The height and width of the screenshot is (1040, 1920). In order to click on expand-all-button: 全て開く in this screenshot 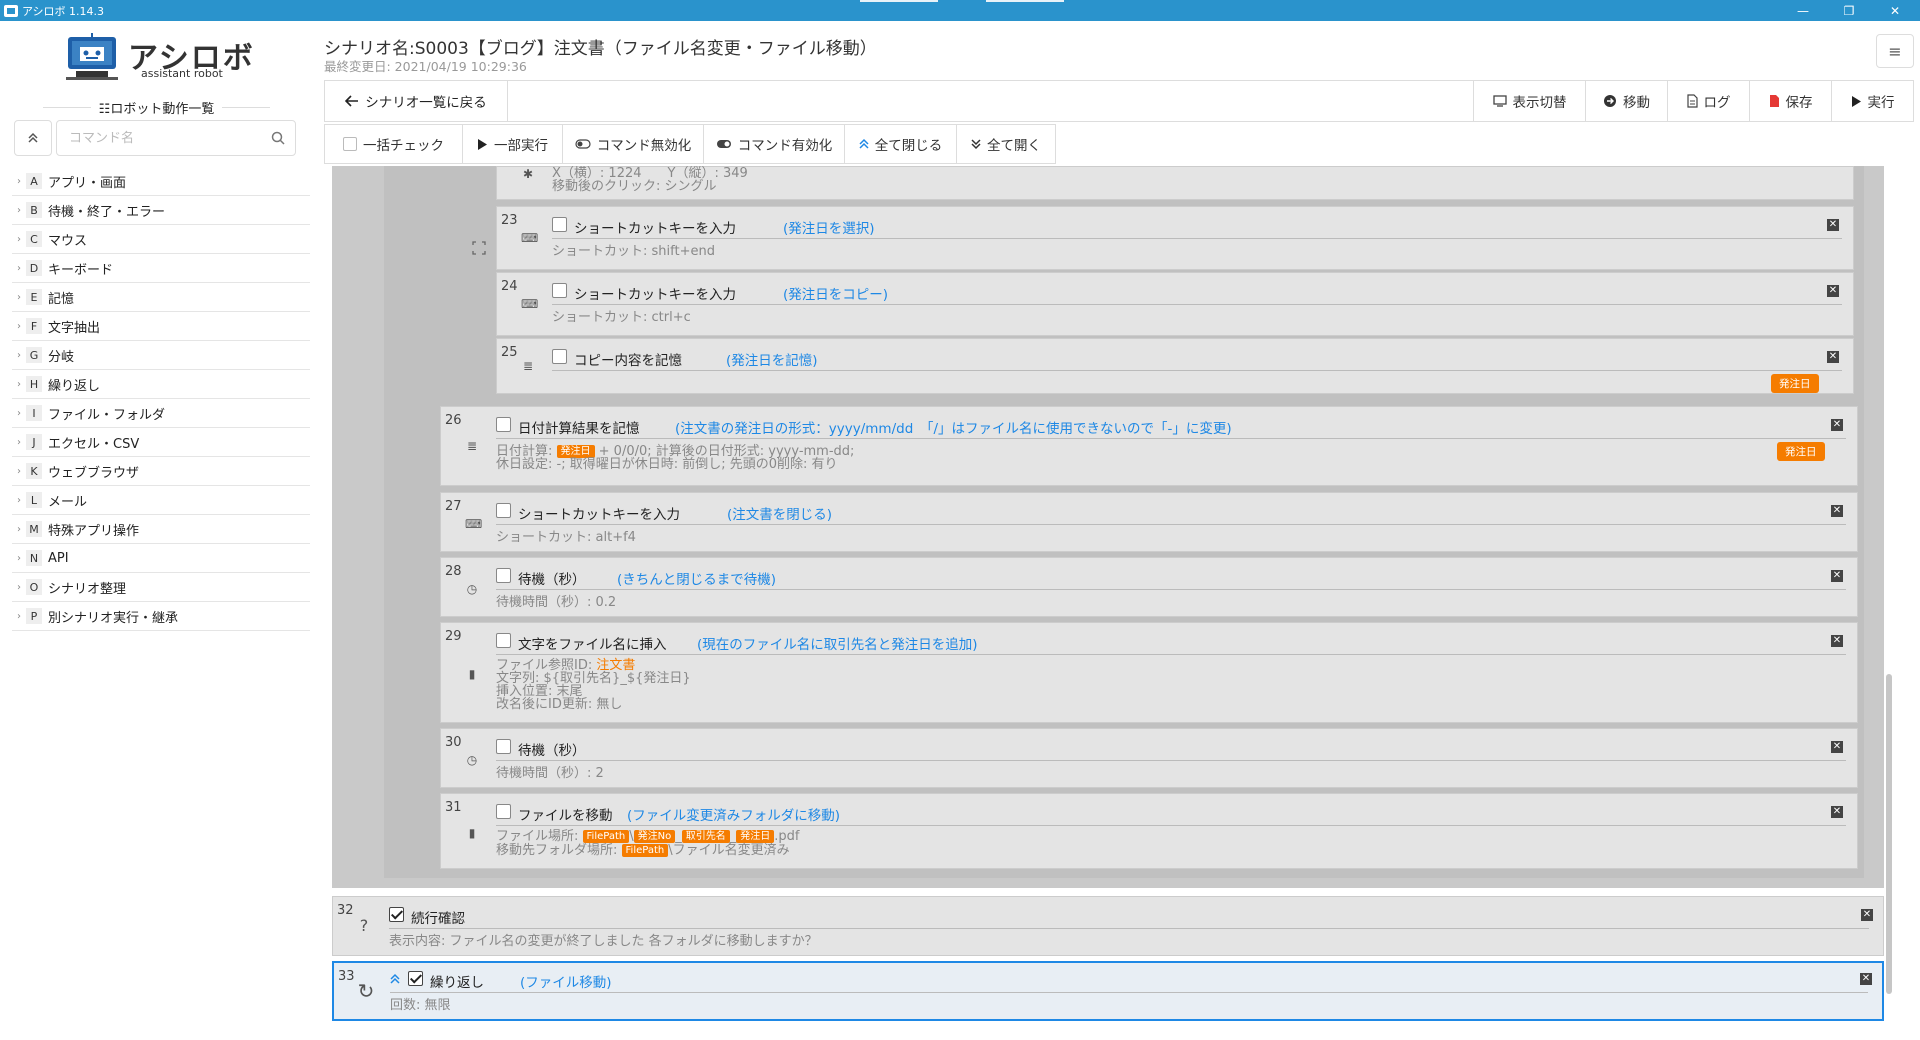, I will do `click(1006, 144)`.